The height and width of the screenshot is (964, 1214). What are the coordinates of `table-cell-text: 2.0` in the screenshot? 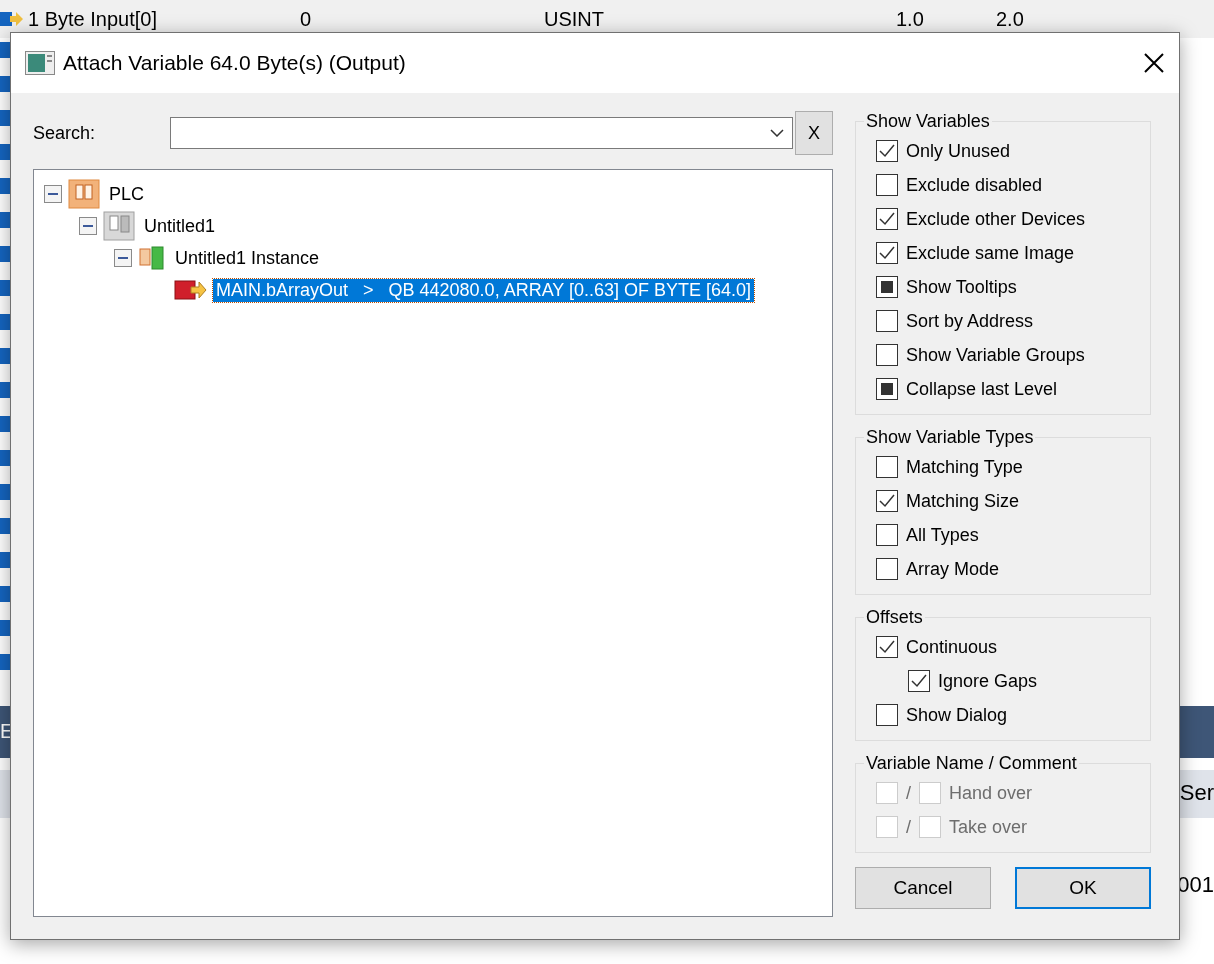 It's located at (1010, 19).